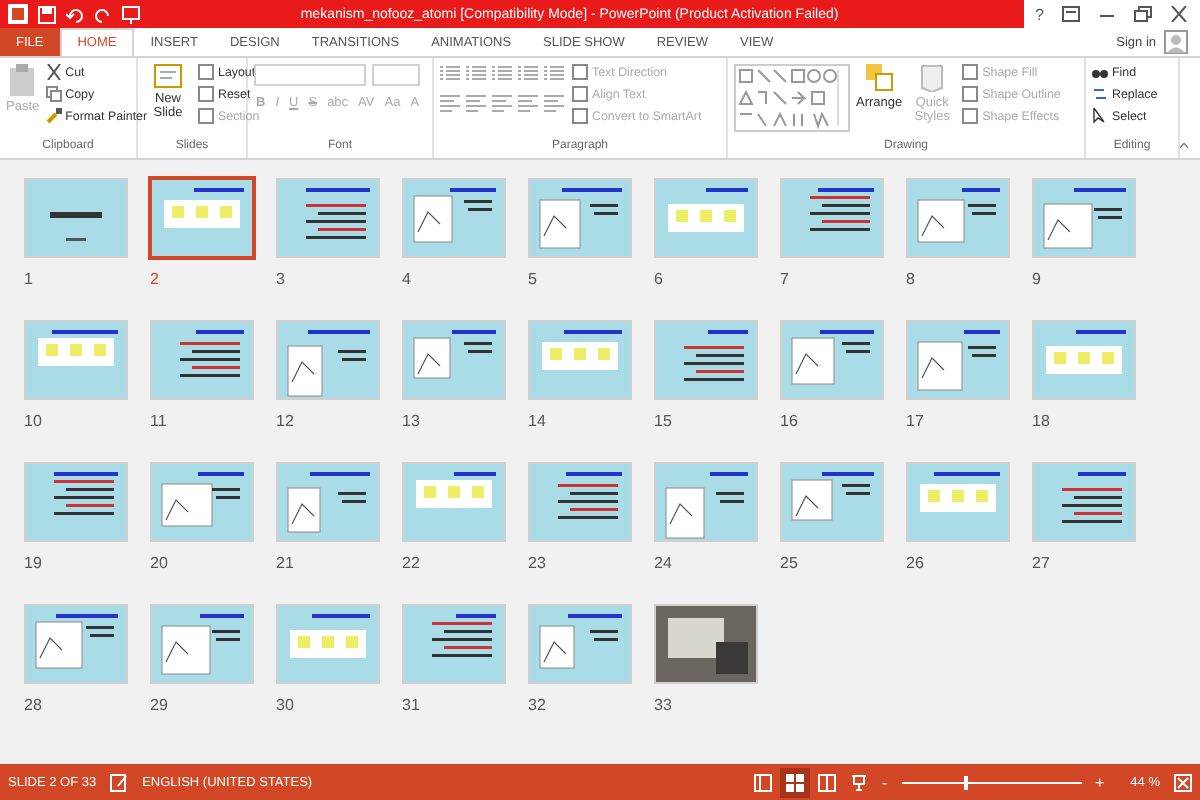  I want to click on collapse-ribbon-icon, so click(1184, 145).